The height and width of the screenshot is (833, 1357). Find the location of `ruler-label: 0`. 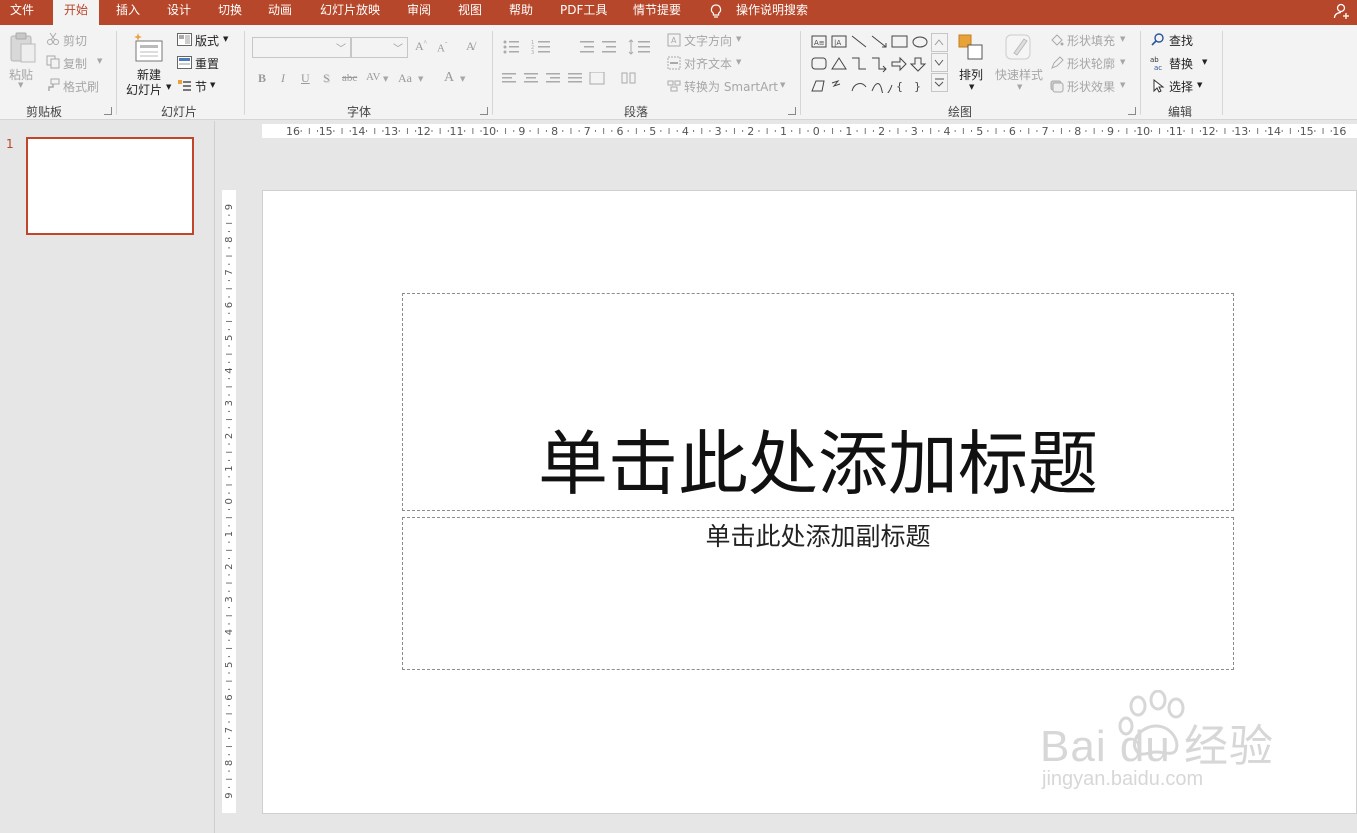

ruler-label: 0 is located at coordinates (816, 131).